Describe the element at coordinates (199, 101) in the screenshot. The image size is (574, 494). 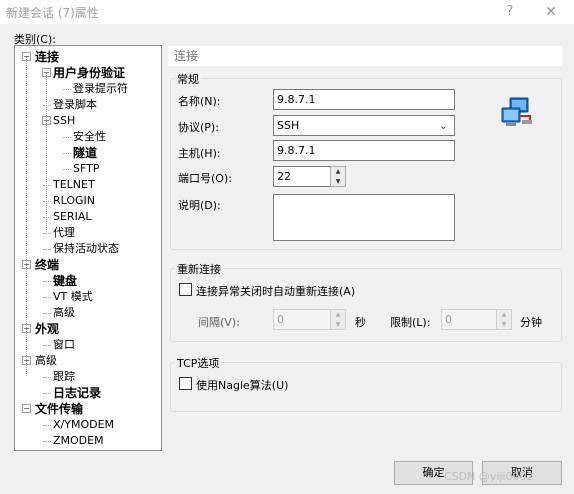
I see `name-label: 名称(N):` at that location.